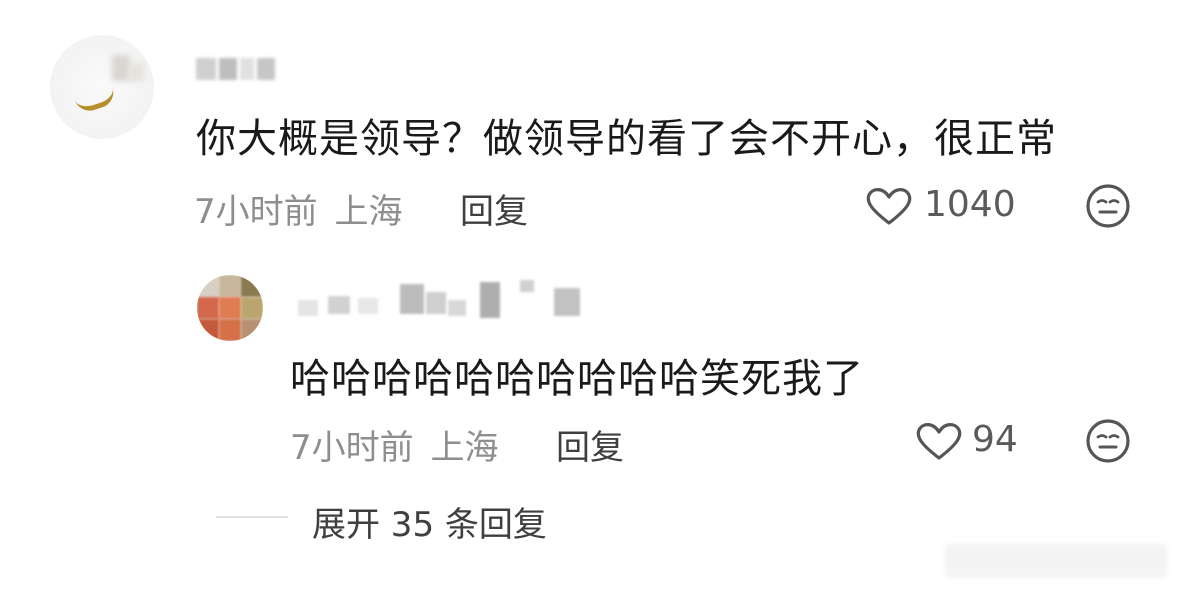 Image resolution: width=1179 pixels, height=589 pixels. What do you see at coordinates (1056, 561) in the screenshot?
I see `watermark` at bounding box center [1056, 561].